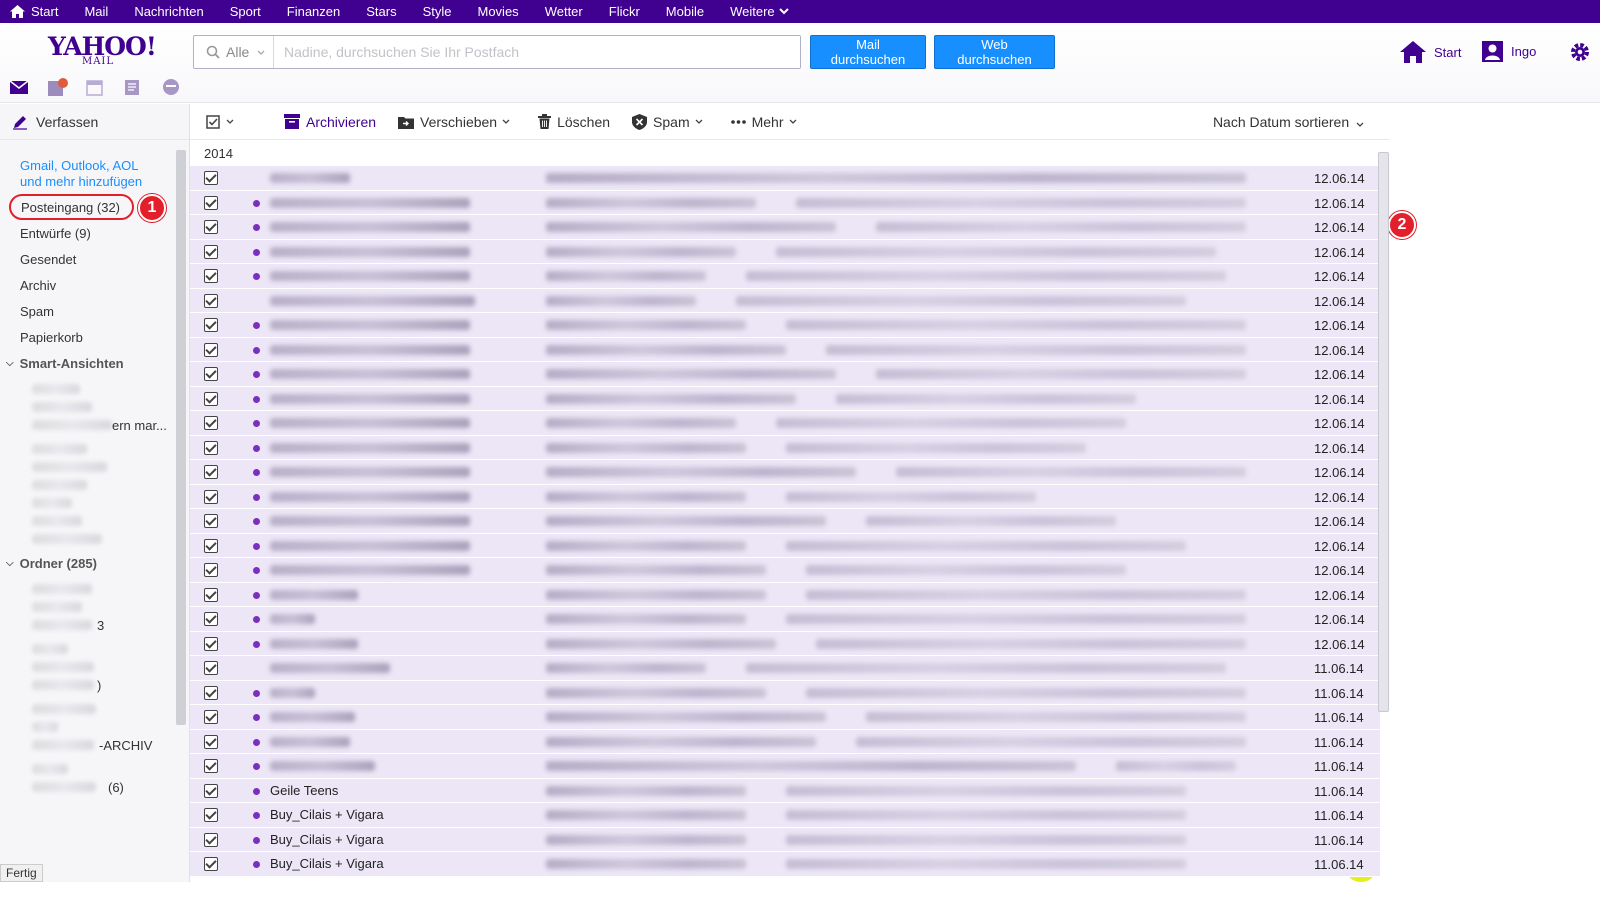 The width and height of the screenshot is (1600, 900). What do you see at coordinates (762, 11) in the screenshot?
I see `nav-item-weitere: Weitere` at bounding box center [762, 11].